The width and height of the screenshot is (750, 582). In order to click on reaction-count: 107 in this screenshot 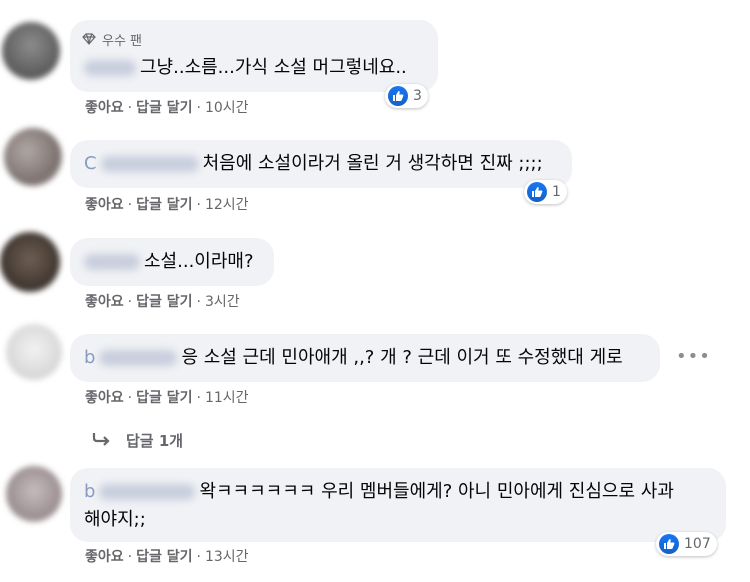, I will do `click(697, 544)`.